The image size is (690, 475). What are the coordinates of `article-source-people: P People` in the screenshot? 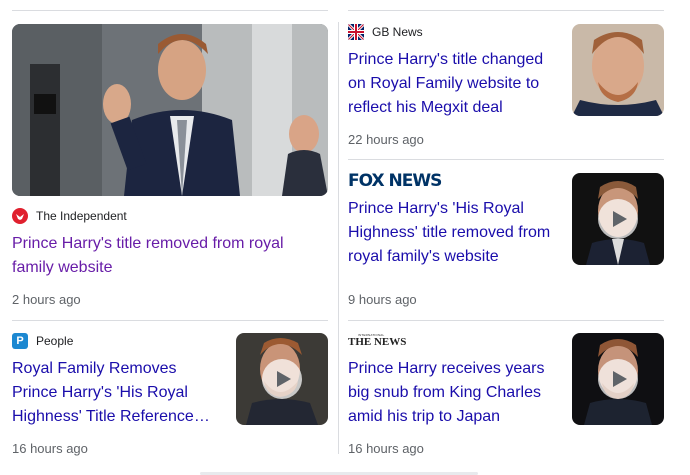 It's located at (42, 341).